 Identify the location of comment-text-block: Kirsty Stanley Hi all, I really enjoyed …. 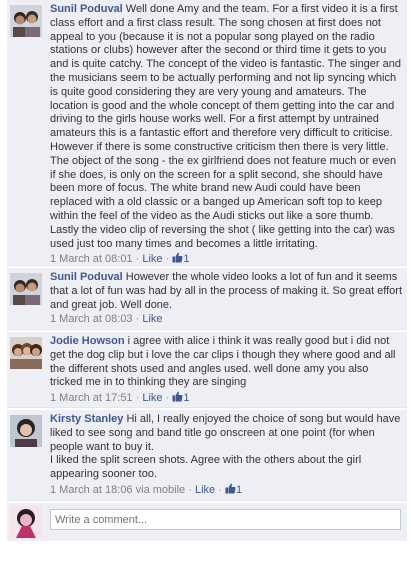
(226, 447).